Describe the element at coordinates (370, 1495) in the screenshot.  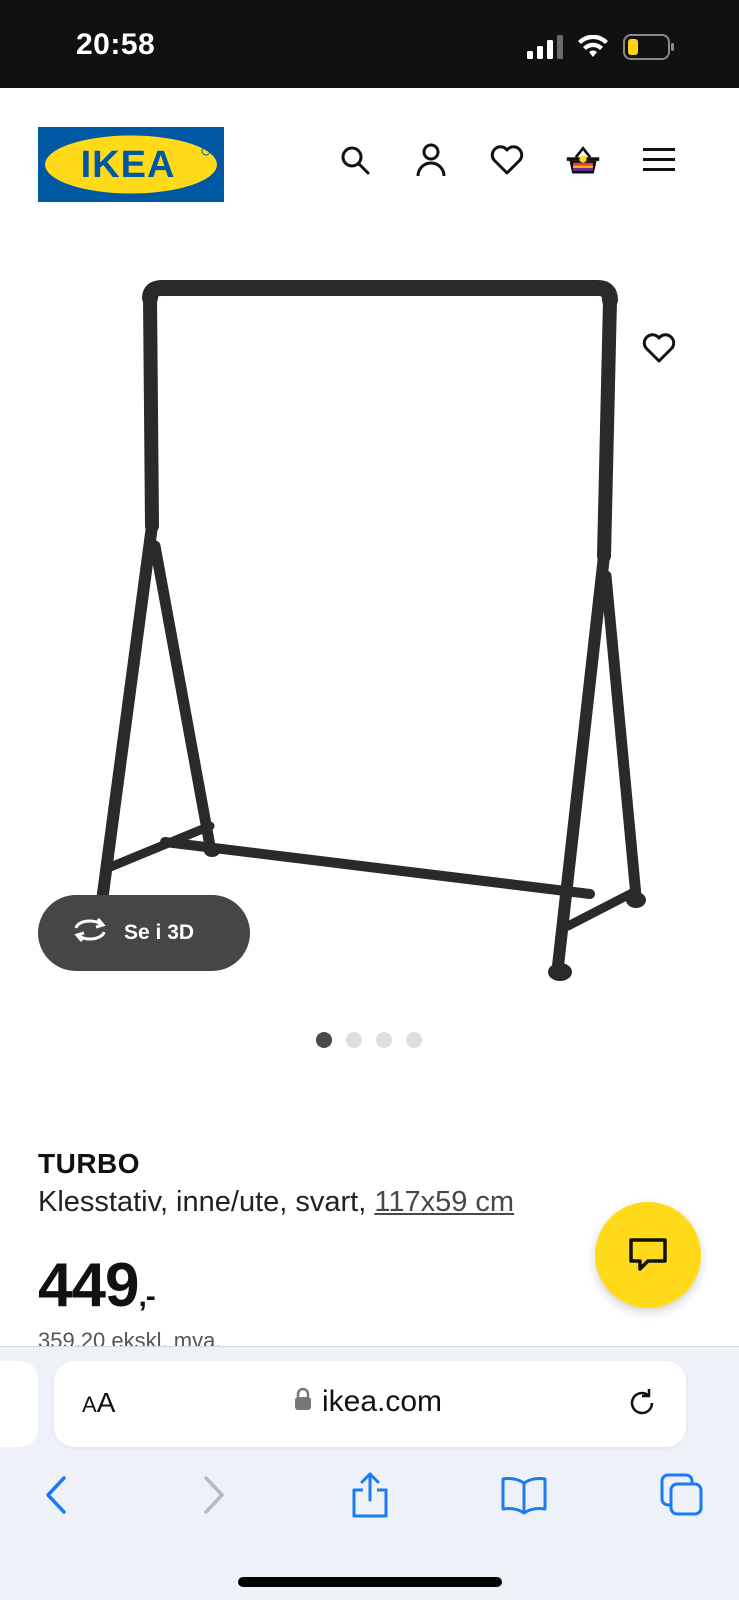
I see `share-icon` at that location.